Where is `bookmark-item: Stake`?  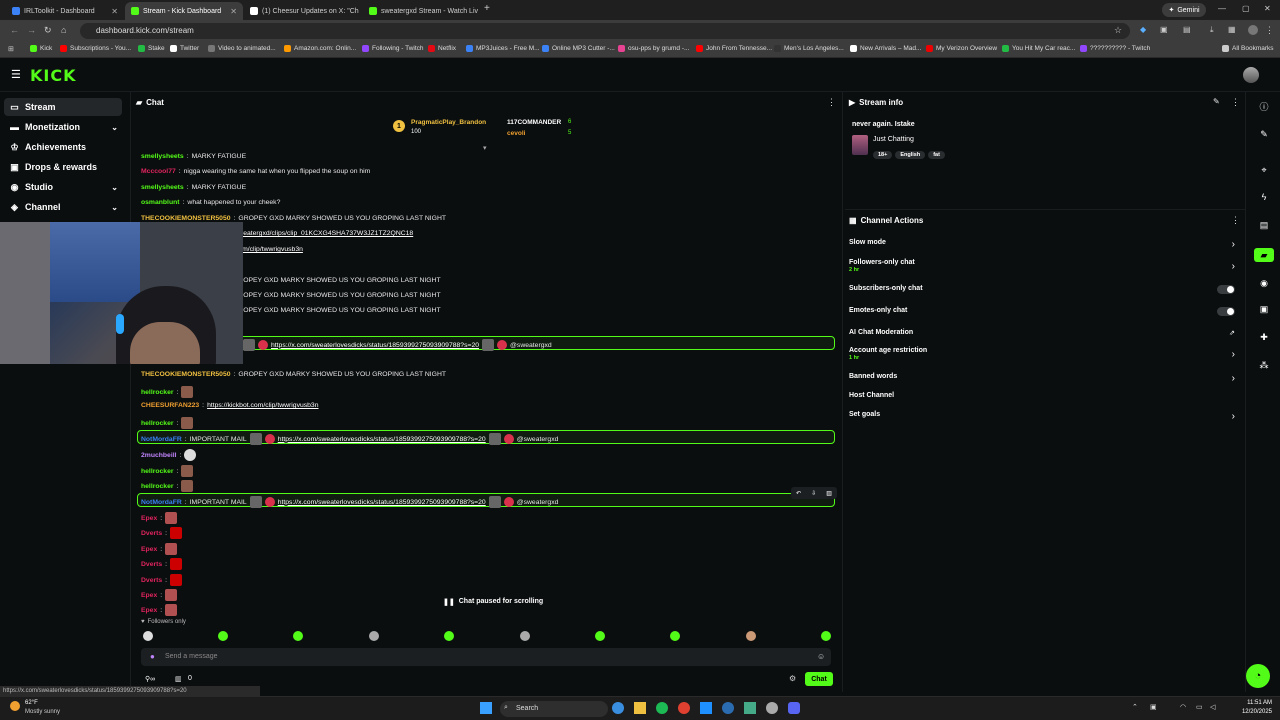 bookmark-item: Stake is located at coordinates (151, 48).